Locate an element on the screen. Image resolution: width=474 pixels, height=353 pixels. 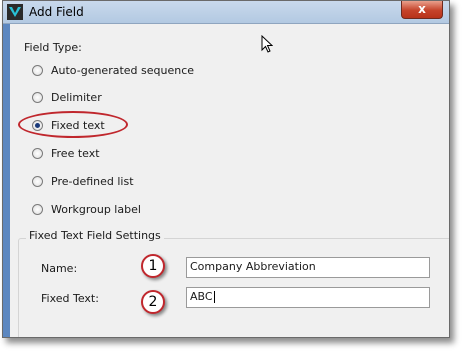
fixed-text-label: Fixed Text: is located at coordinates (70, 298).